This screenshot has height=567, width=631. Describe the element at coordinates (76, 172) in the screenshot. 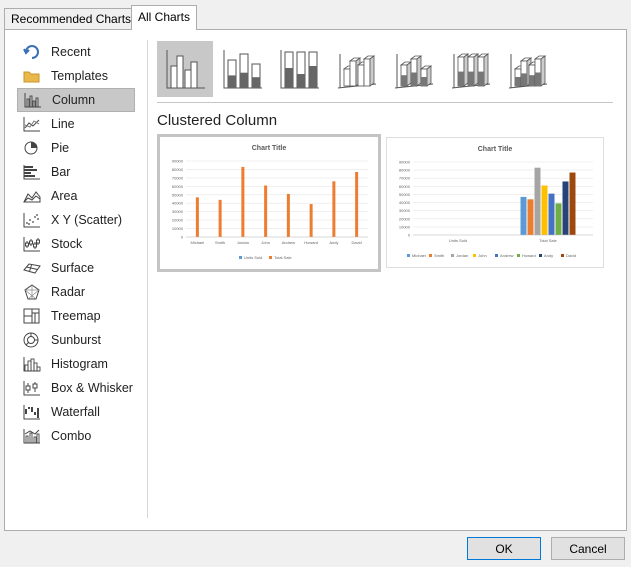

I see `chart-type-bar: Bar` at that location.